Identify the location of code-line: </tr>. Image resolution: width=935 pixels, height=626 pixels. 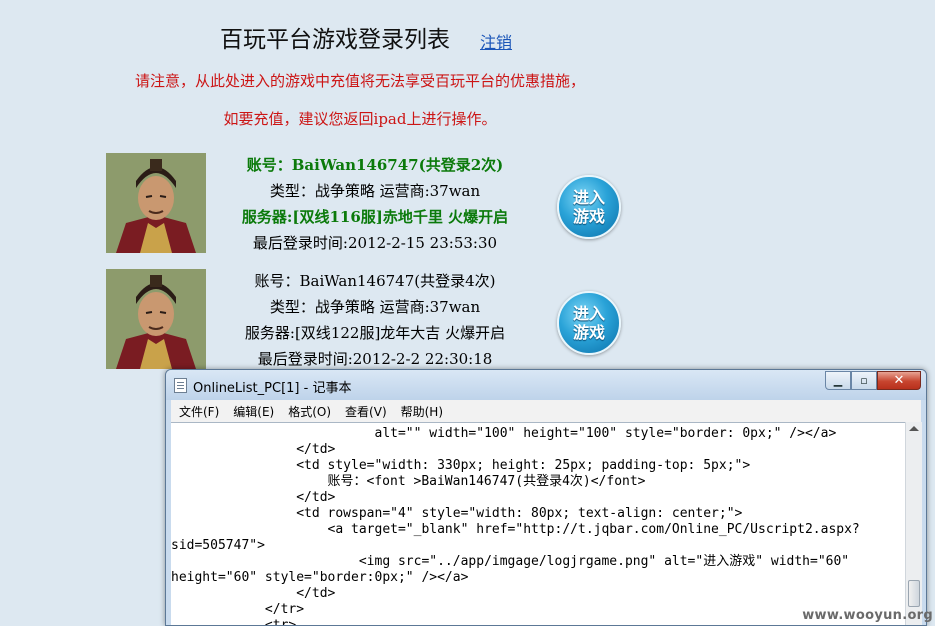
(238, 609).